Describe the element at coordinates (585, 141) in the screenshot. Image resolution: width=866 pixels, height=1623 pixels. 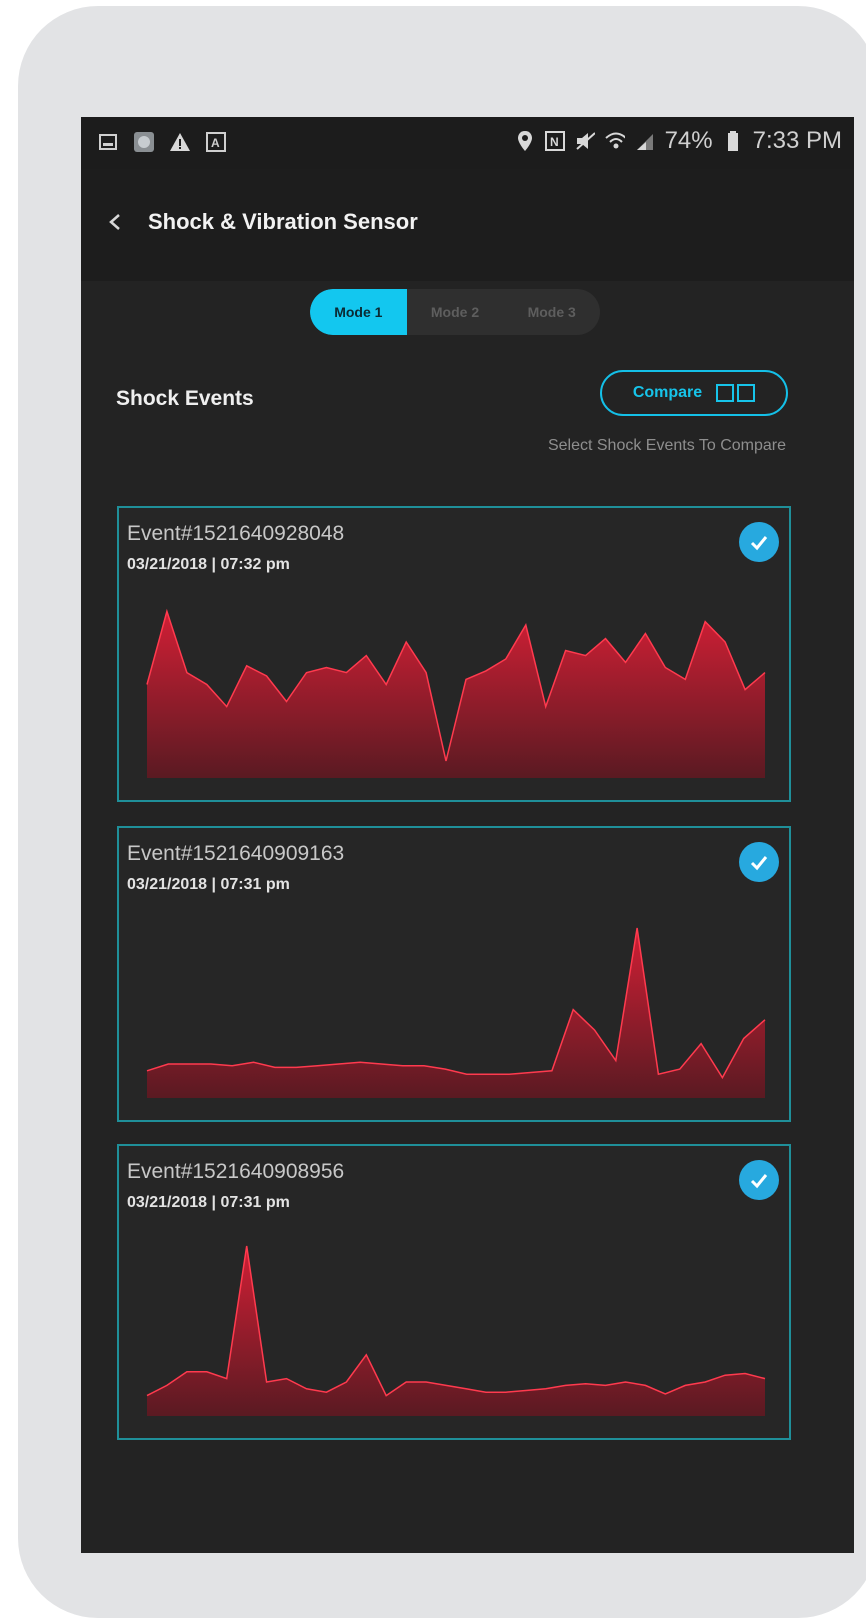
I see `mute-icon` at that location.